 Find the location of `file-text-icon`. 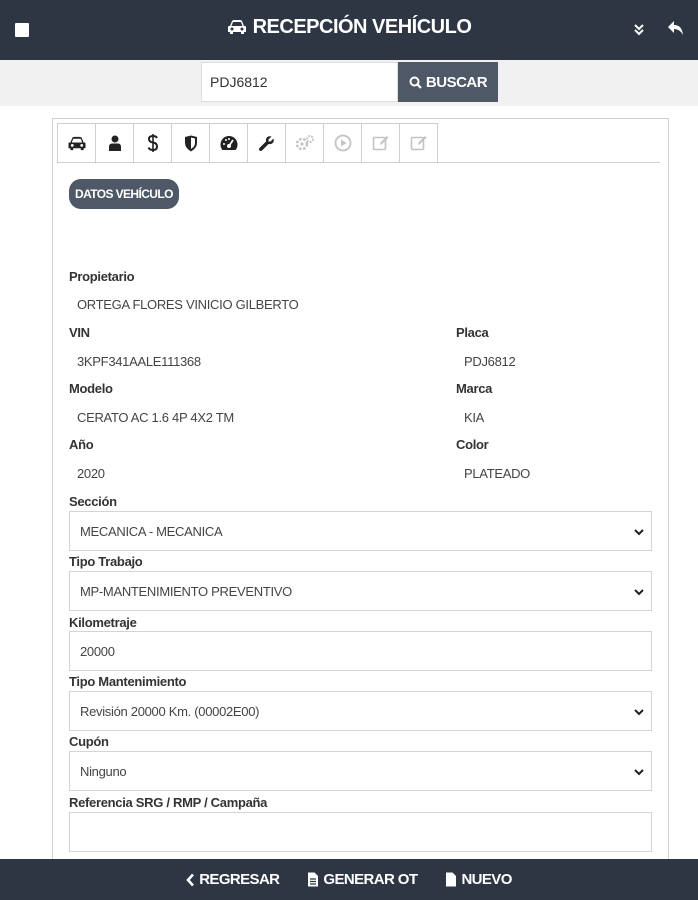

file-text-icon is located at coordinates (313, 879).